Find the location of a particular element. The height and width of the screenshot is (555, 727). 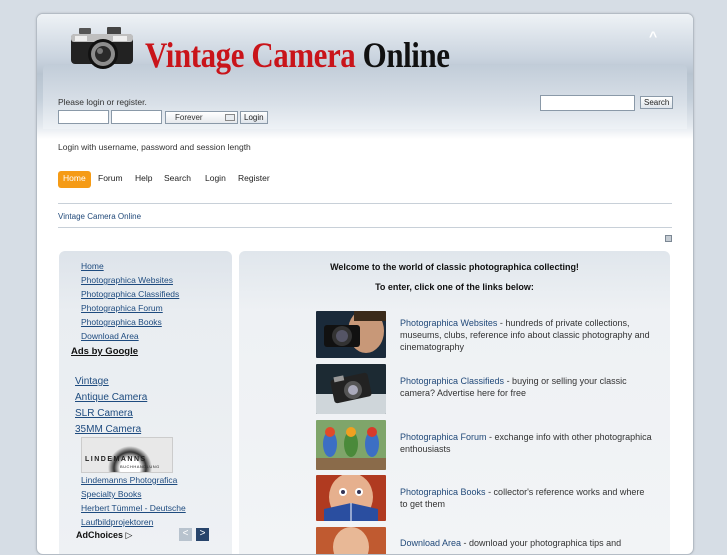

site-title: Vintage Camera Online is located at coordinates (297, 55).